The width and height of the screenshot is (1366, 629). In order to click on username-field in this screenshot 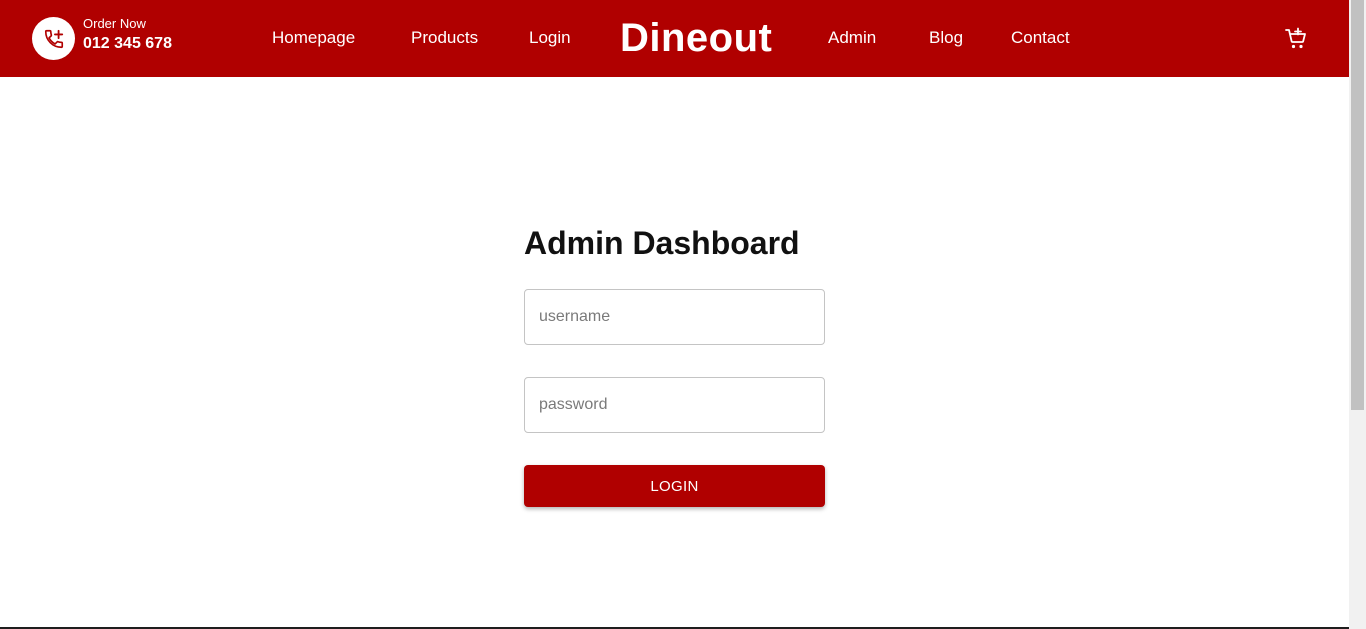, I will do `click(674, 317)`.